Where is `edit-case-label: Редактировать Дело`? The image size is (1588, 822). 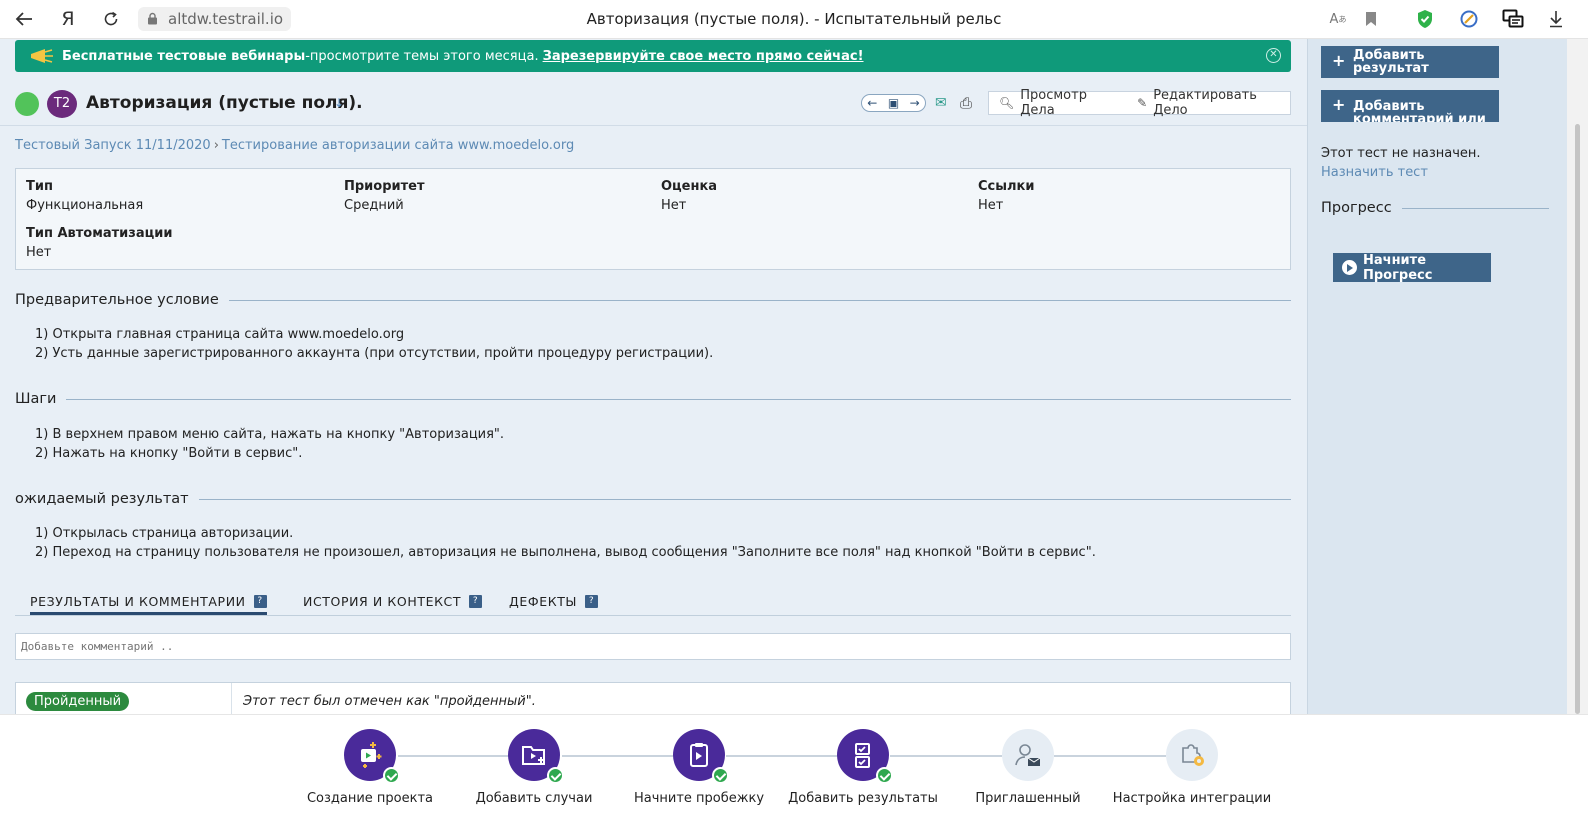
edit-case-label: Редактировать Дело is located at coordinates (1205, 103).